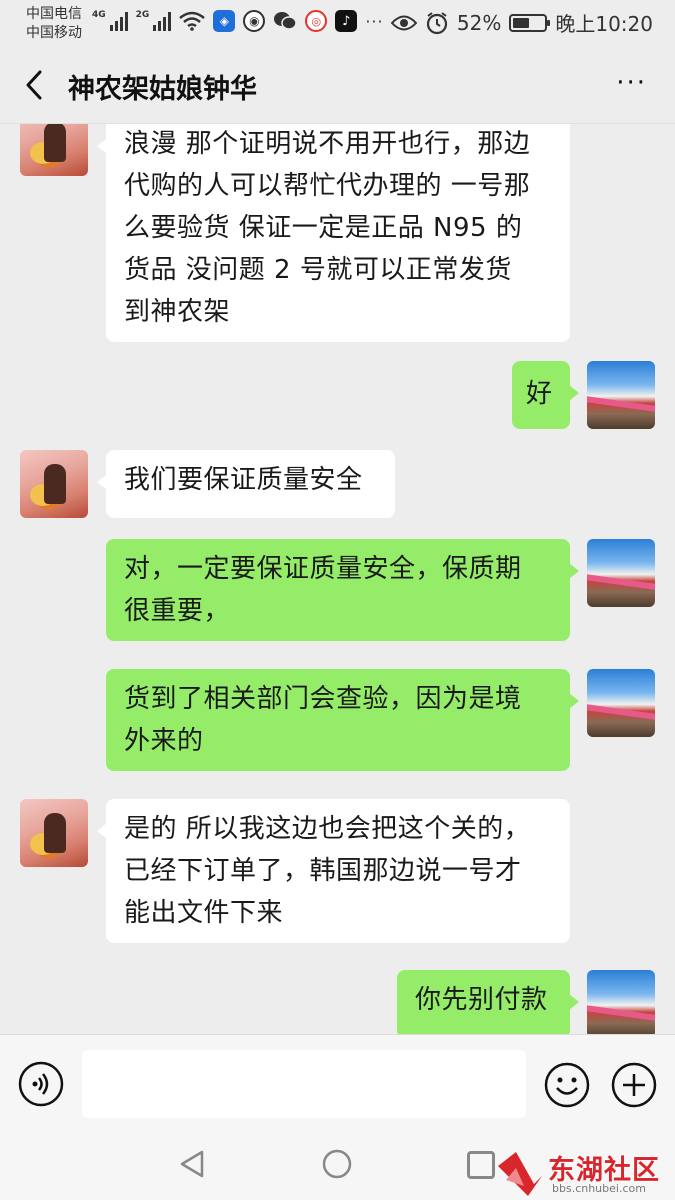  I want to click on message-line: 已经下订单了，韩国那边说一号才, so click(323, 871).